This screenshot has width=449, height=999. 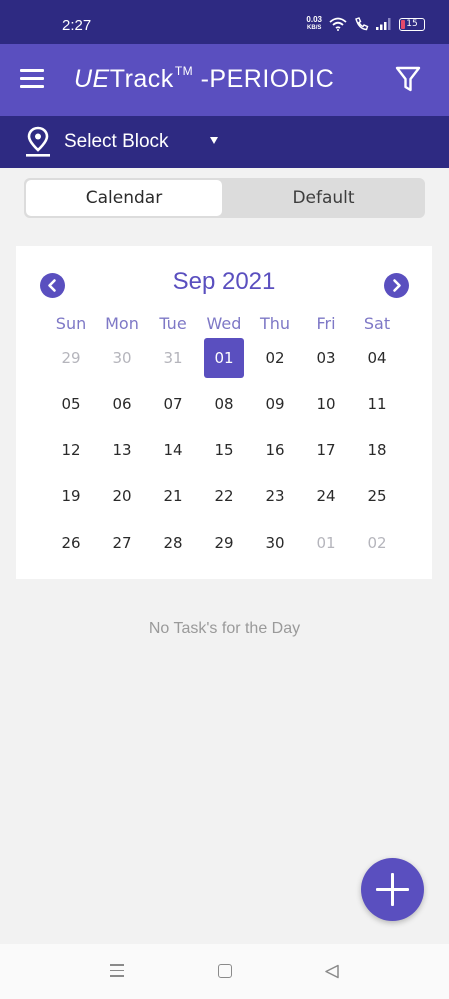 What do you see at coordinates (314, 19) in the screenshot?
I see `network-speed-value: 0.03` at bounding box center [314, 19].